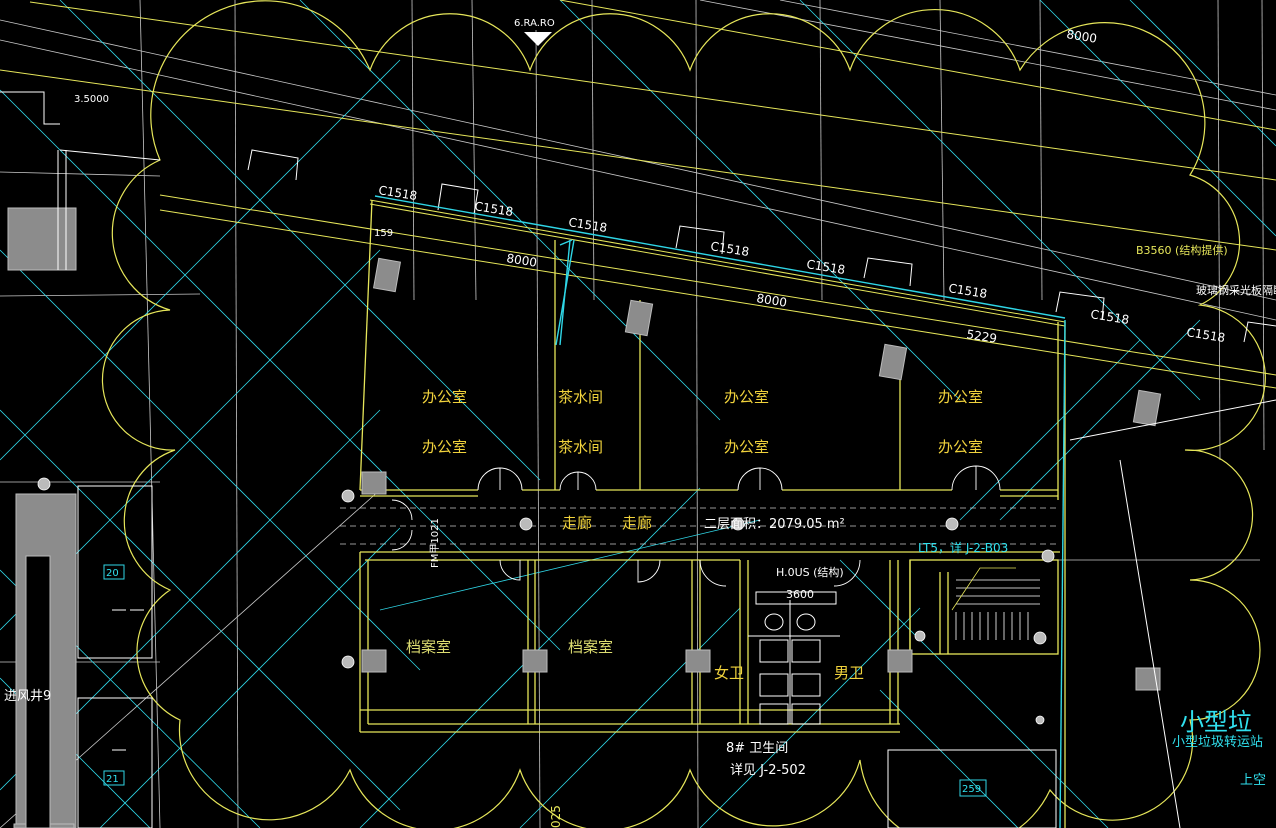 The image size is (1276, 828). I want to click on glass-partition-note: 玻璃钢采光板隔断, so click(1236, 290).